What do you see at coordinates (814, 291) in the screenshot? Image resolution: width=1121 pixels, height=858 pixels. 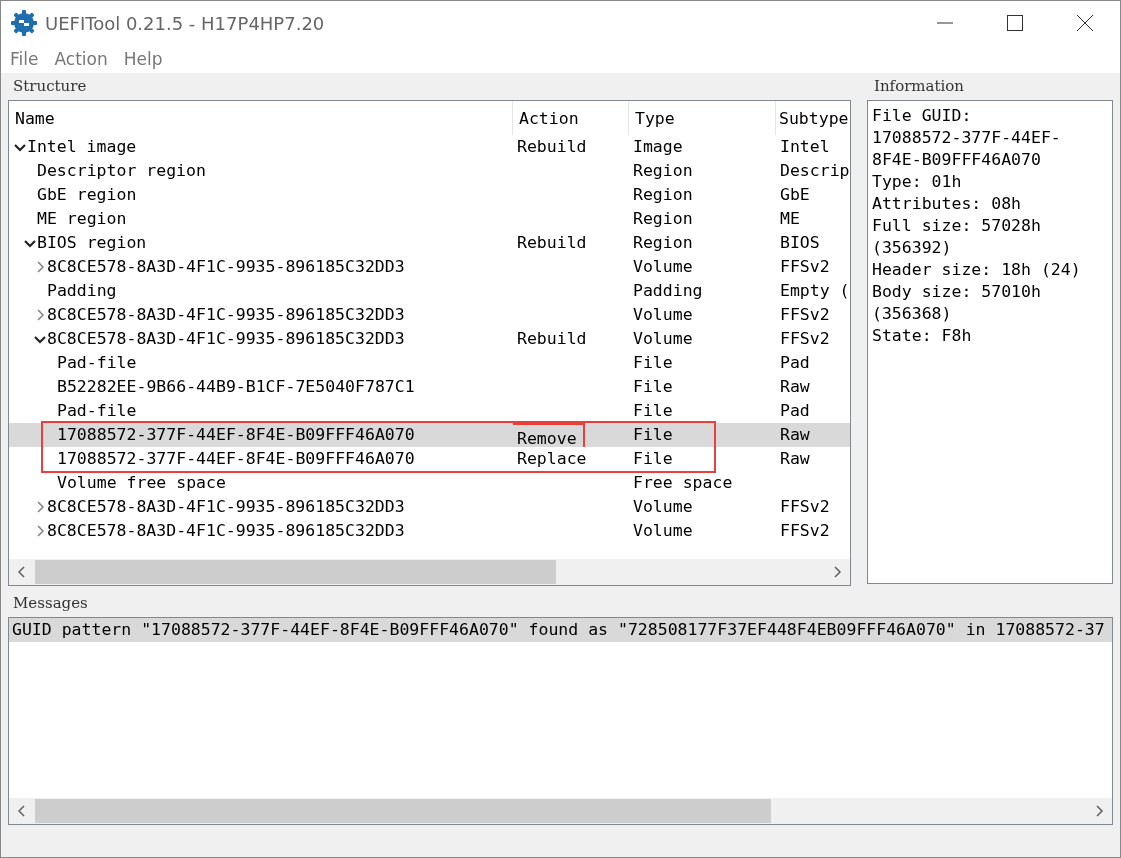 I see `subtype-cell-text: Empty (` at bounding box center [814, 291].